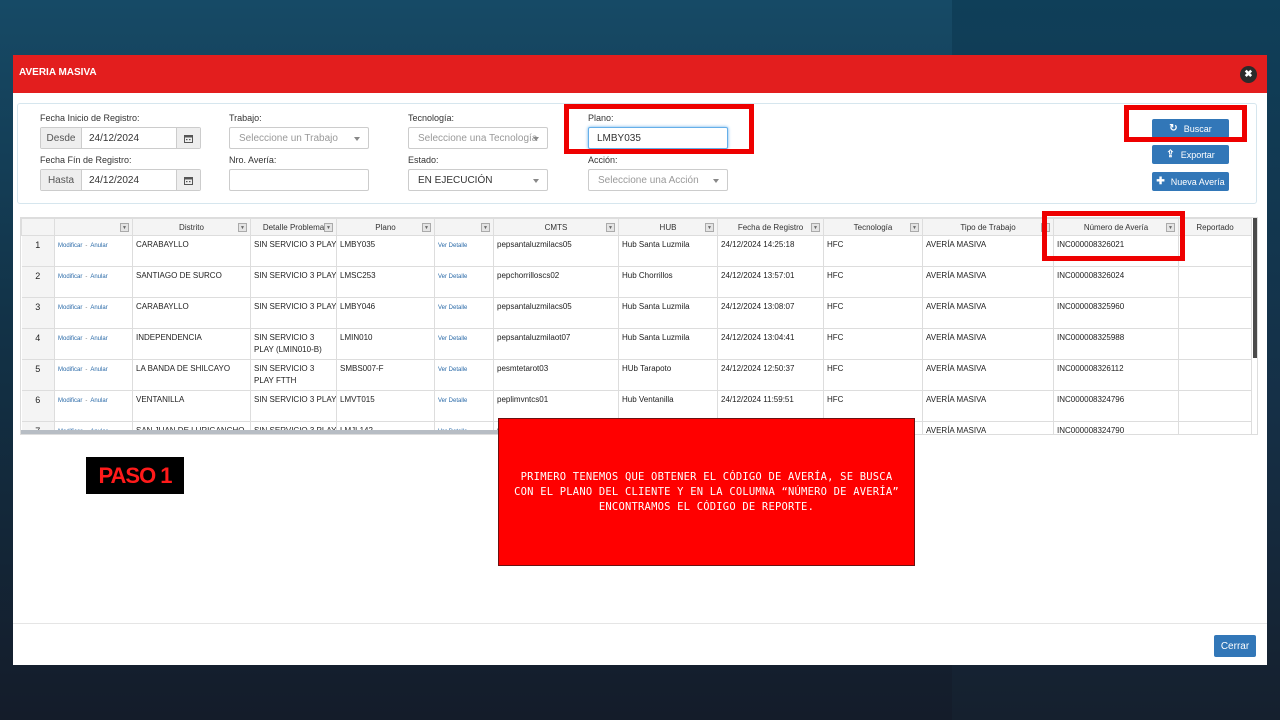 This screenshot has height=720, width=1280. Describe the element at coordinates (478, 180) in the screenshot. I see `estado-select: EN EJECUCIÓN` at that location.